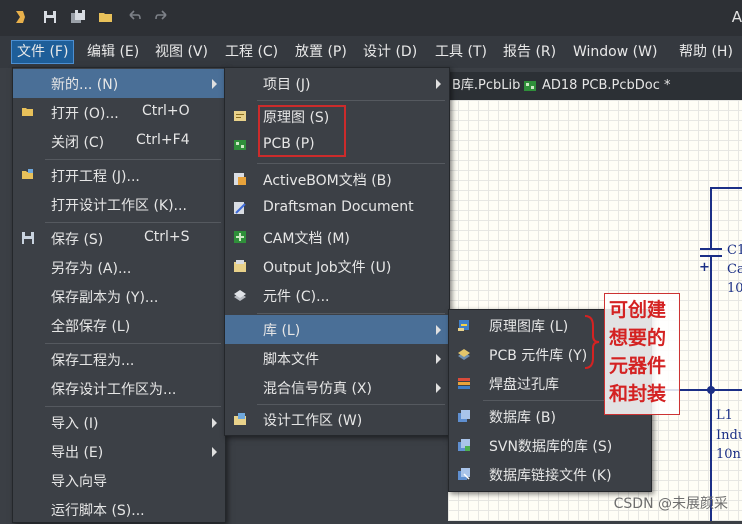  I want to click on new-activebom: ActiveBOM文档 (B), so click(337, 179).